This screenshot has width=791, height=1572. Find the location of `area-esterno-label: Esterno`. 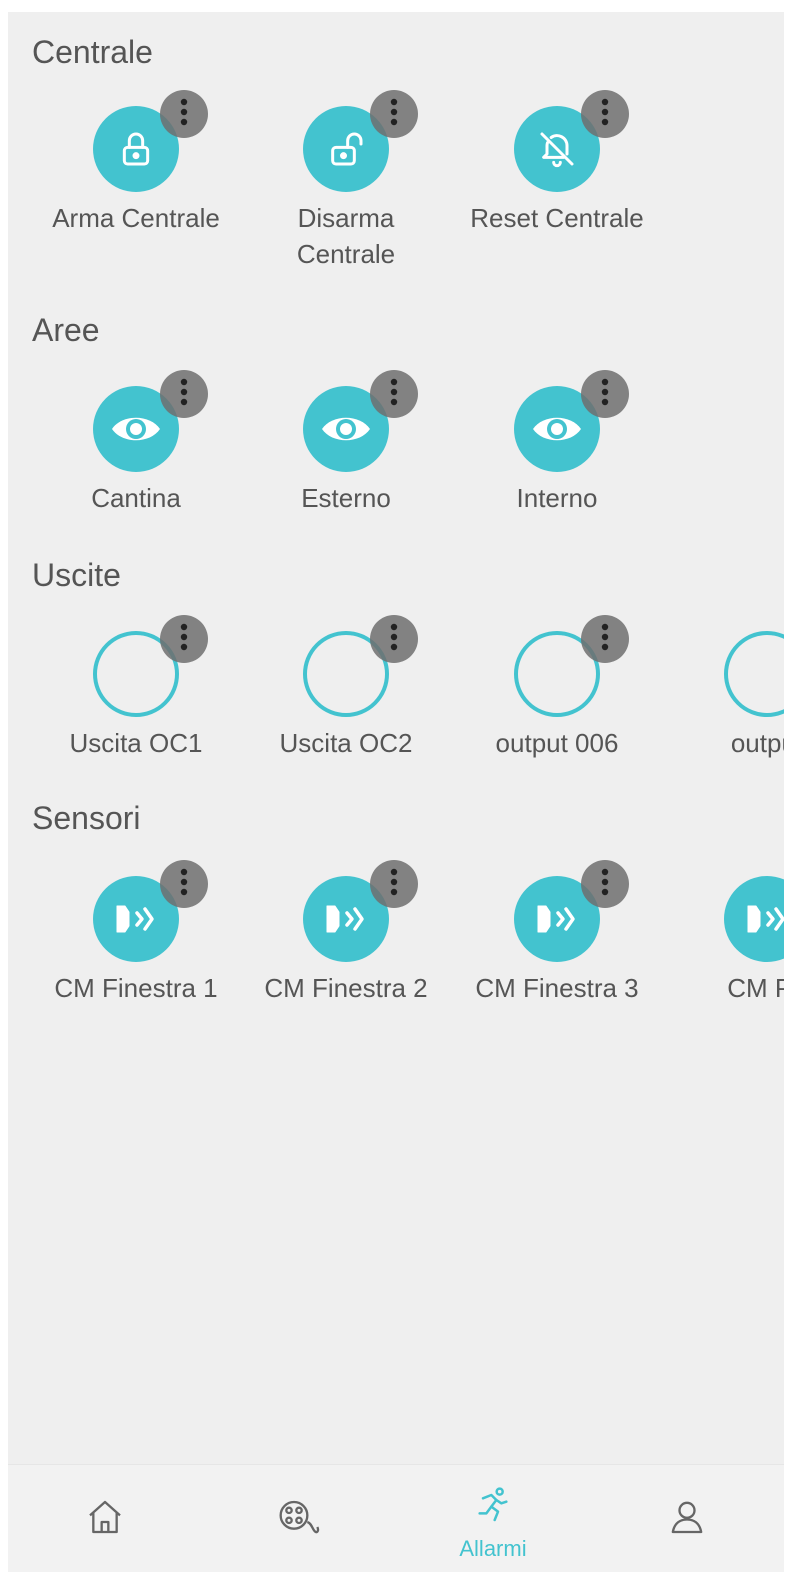

area-esterno-label: Esterno is located at coordinates (346, 498).